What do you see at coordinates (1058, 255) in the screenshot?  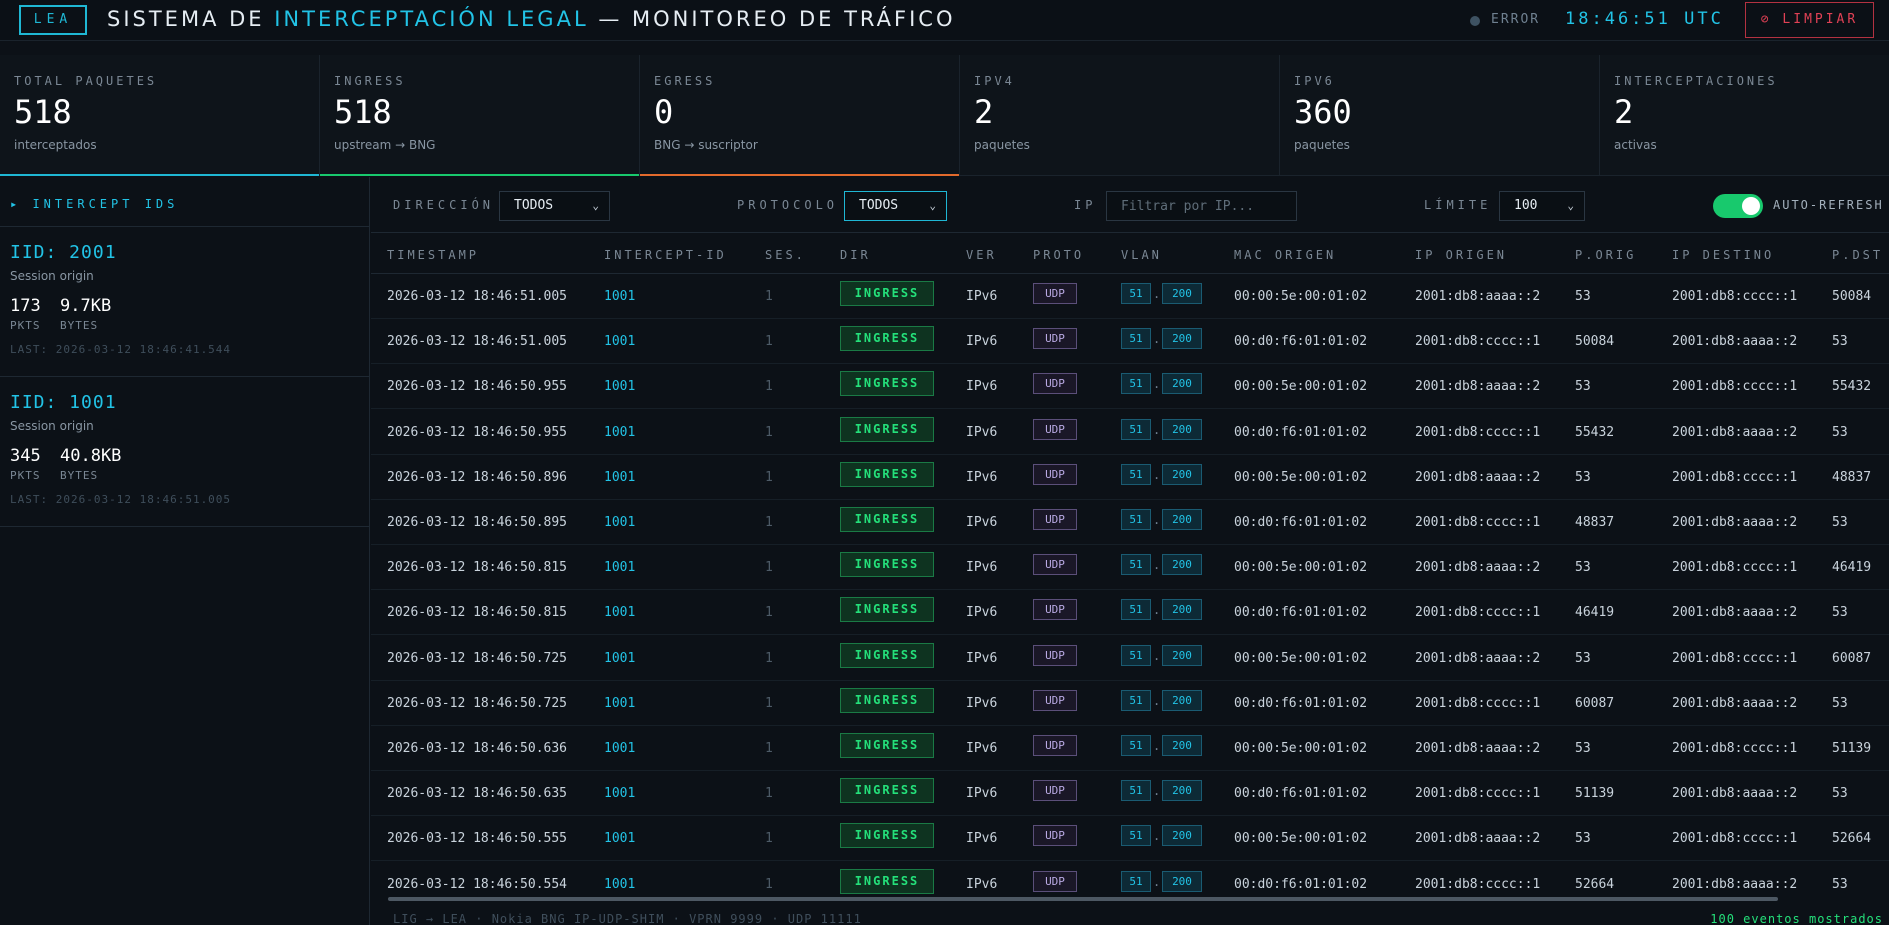 I see `column-header: PROTO` at bounding box center [1058, 255].